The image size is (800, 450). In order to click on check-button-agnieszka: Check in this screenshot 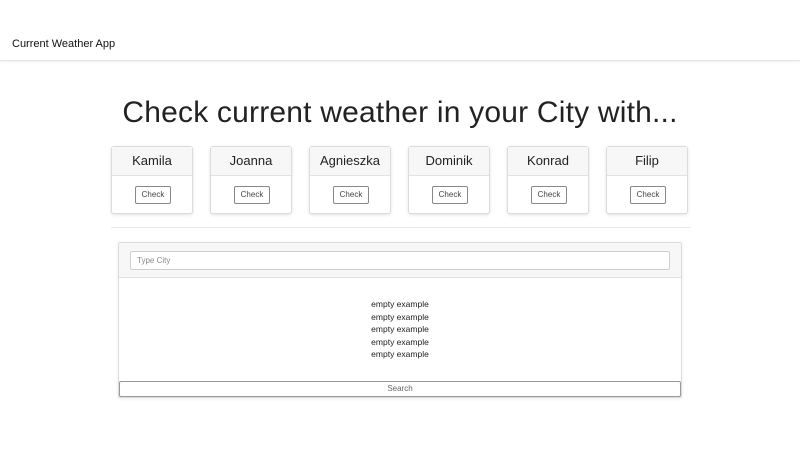, I will do `click(351, 195)`.